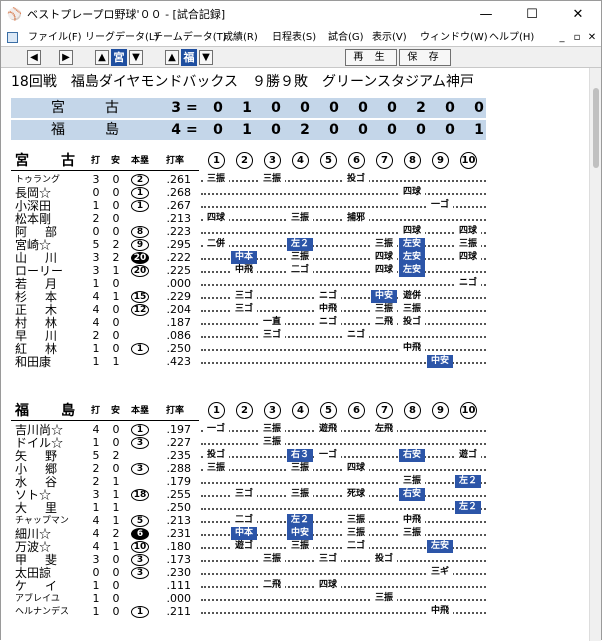 The image size is (602, 641). What do you see at coordinates (140, 612) in the screenshot?
I see `home-run-count: 1` at bounding box center [140, 612].